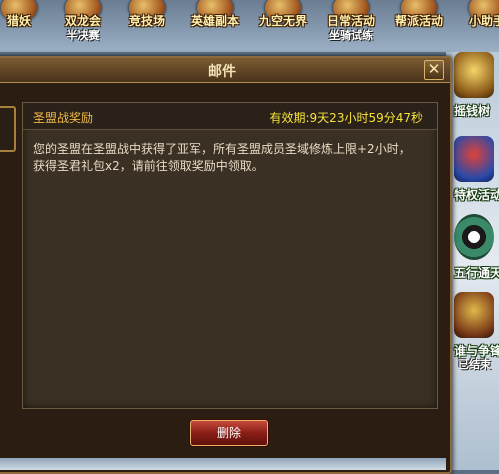 The width and height of the screenshot is (499, 474). Describe the element at coordinates (282, 21) in the screenshot. I see `top-icon-label: 九空无界` at that location.